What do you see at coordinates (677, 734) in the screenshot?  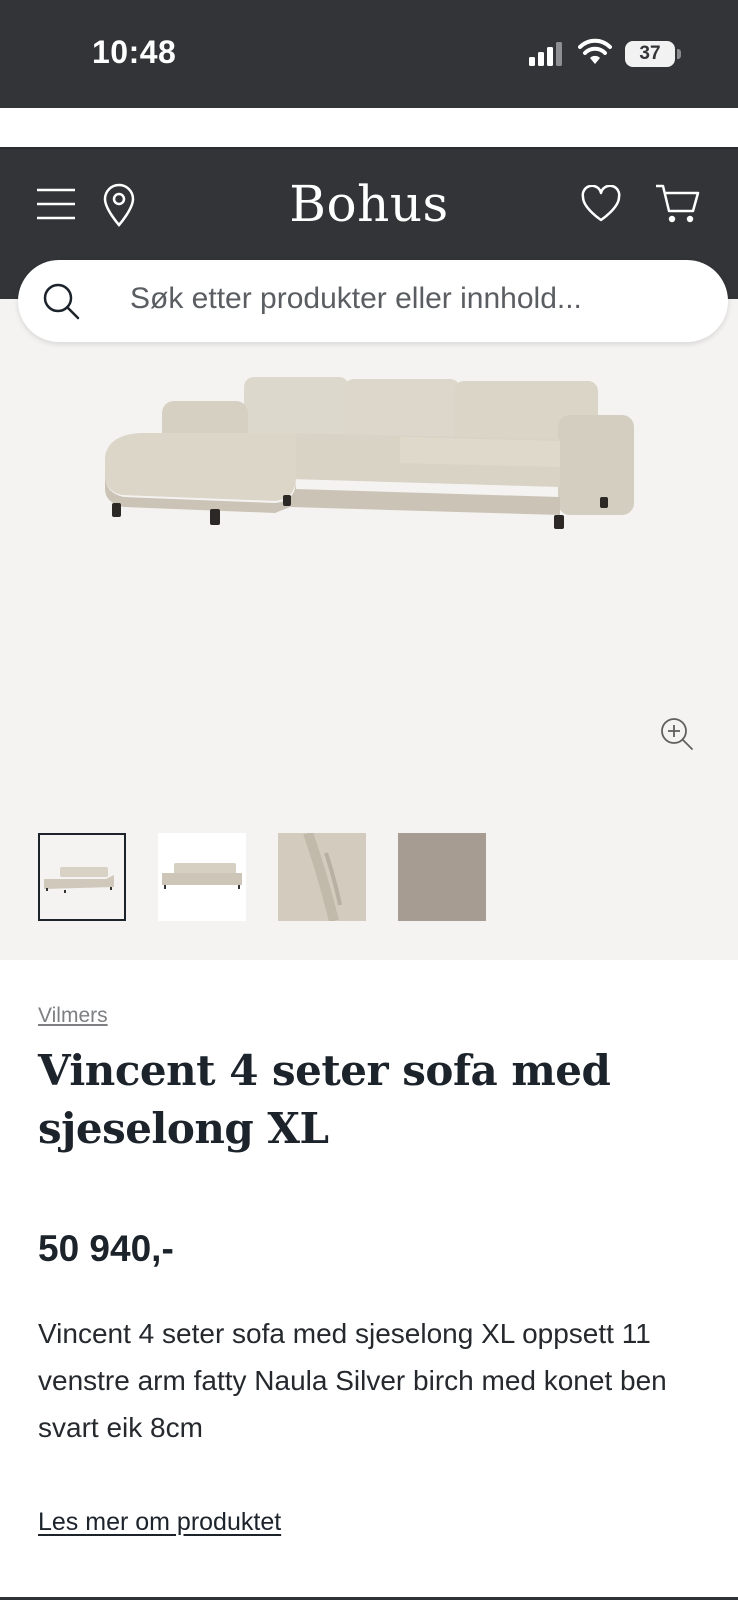 I see `zoom-in-icon` at bounding box center [677, 734].